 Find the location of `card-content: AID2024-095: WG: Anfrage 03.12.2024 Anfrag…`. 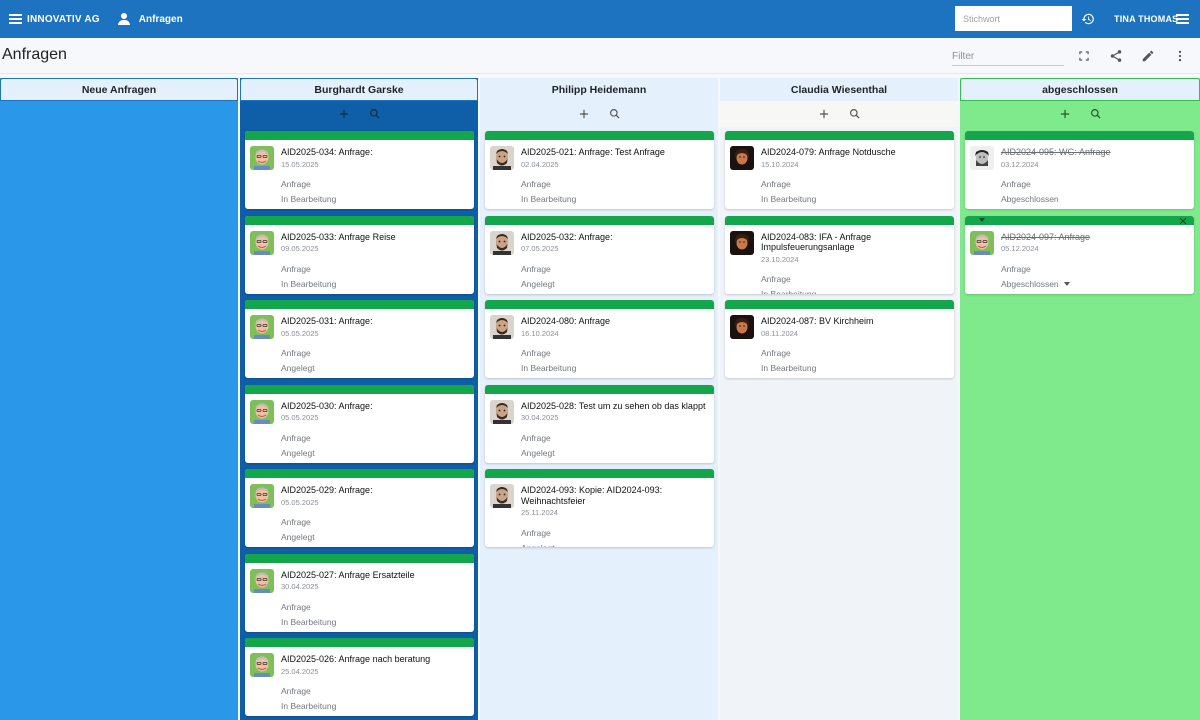

card-content: AID2024-095: WG: Anfrage 03.12.2024 Anfrag… is located at coordinates (1093, 177).